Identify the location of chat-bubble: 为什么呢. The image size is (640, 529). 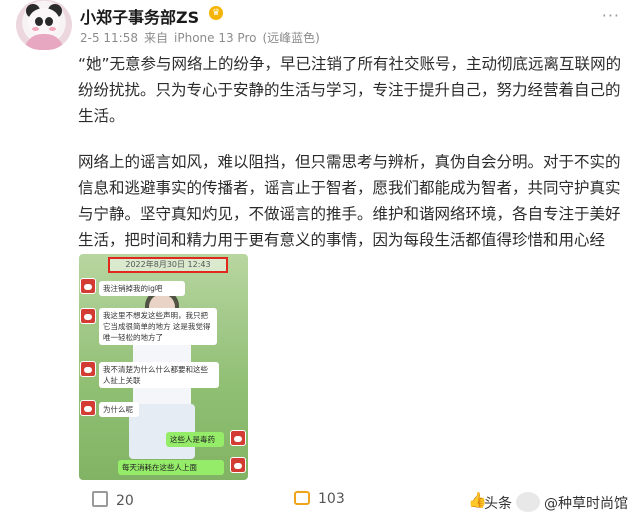
(119, 409).